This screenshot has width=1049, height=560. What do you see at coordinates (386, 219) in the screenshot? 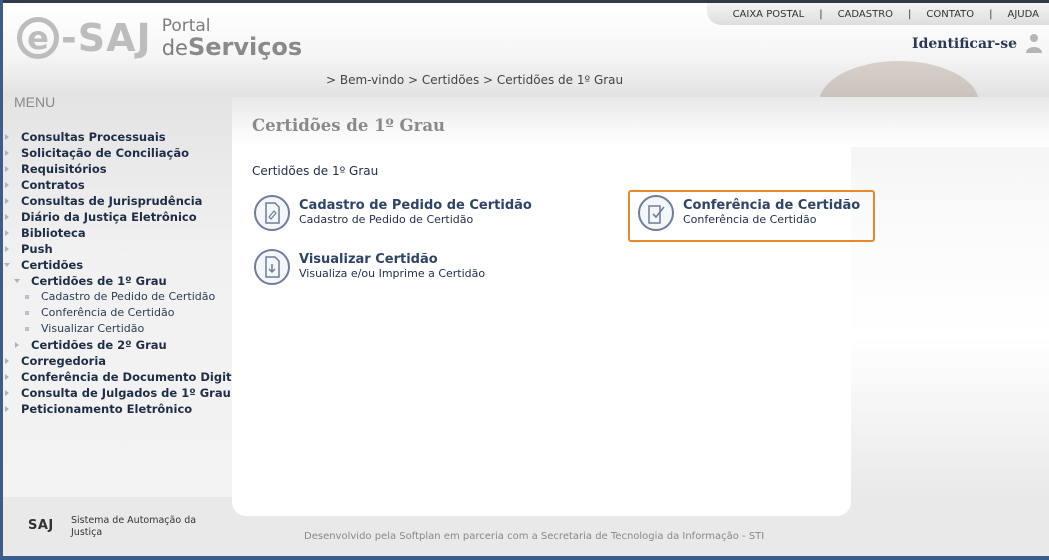
I see `option-subtitle: Cadastro de Pedido de Certidão` at bounding box center [386, 219].